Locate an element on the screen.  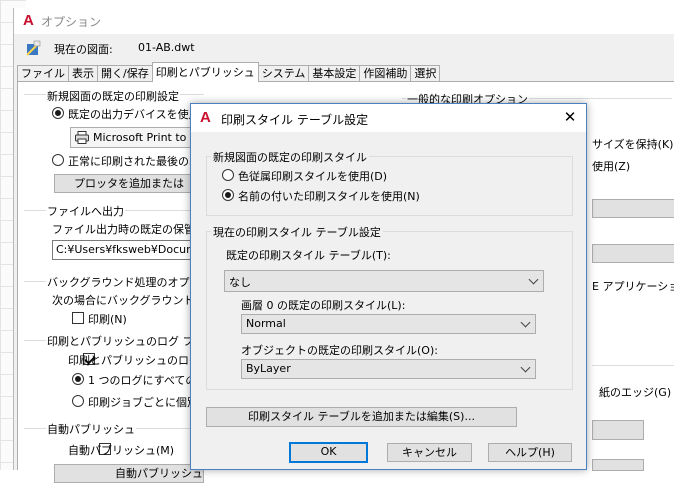
object-style-select: ByLayer is located at coordinates (388, 369).